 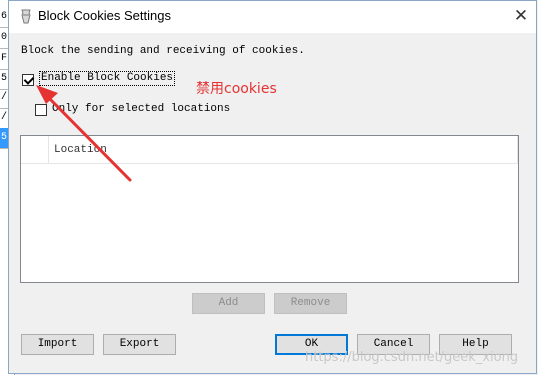 I want to click on add-button: Add, so click(x=228, y=303).